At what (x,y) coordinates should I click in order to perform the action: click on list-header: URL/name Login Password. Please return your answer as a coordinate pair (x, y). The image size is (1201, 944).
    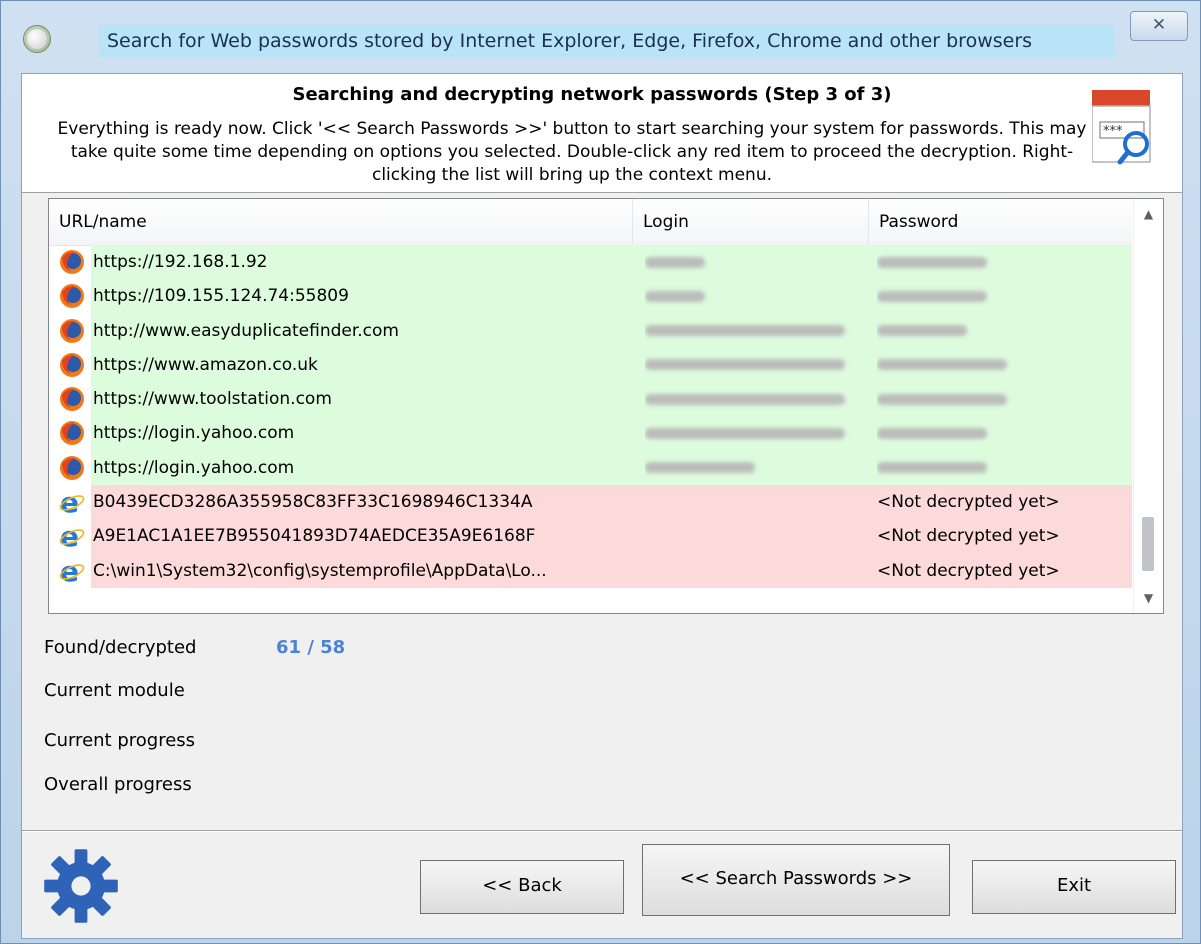
    Looking at the image, I should click on (590, 222).